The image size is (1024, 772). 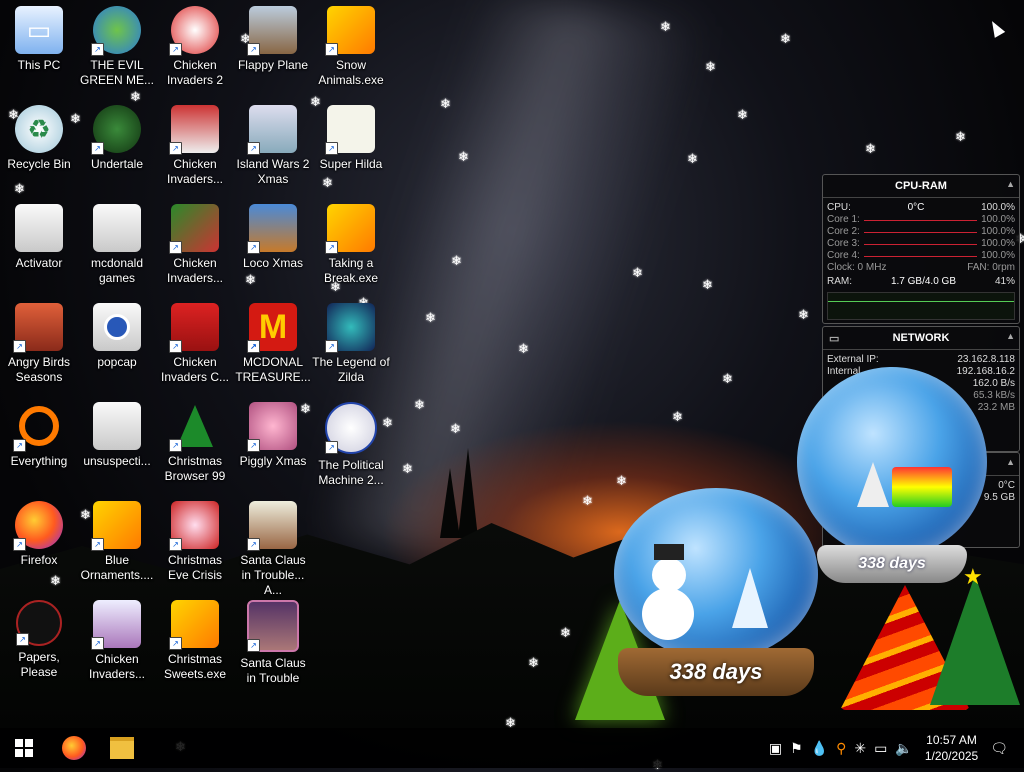 I want to click on core-value: 100.0%, so click(x=998, y=243).